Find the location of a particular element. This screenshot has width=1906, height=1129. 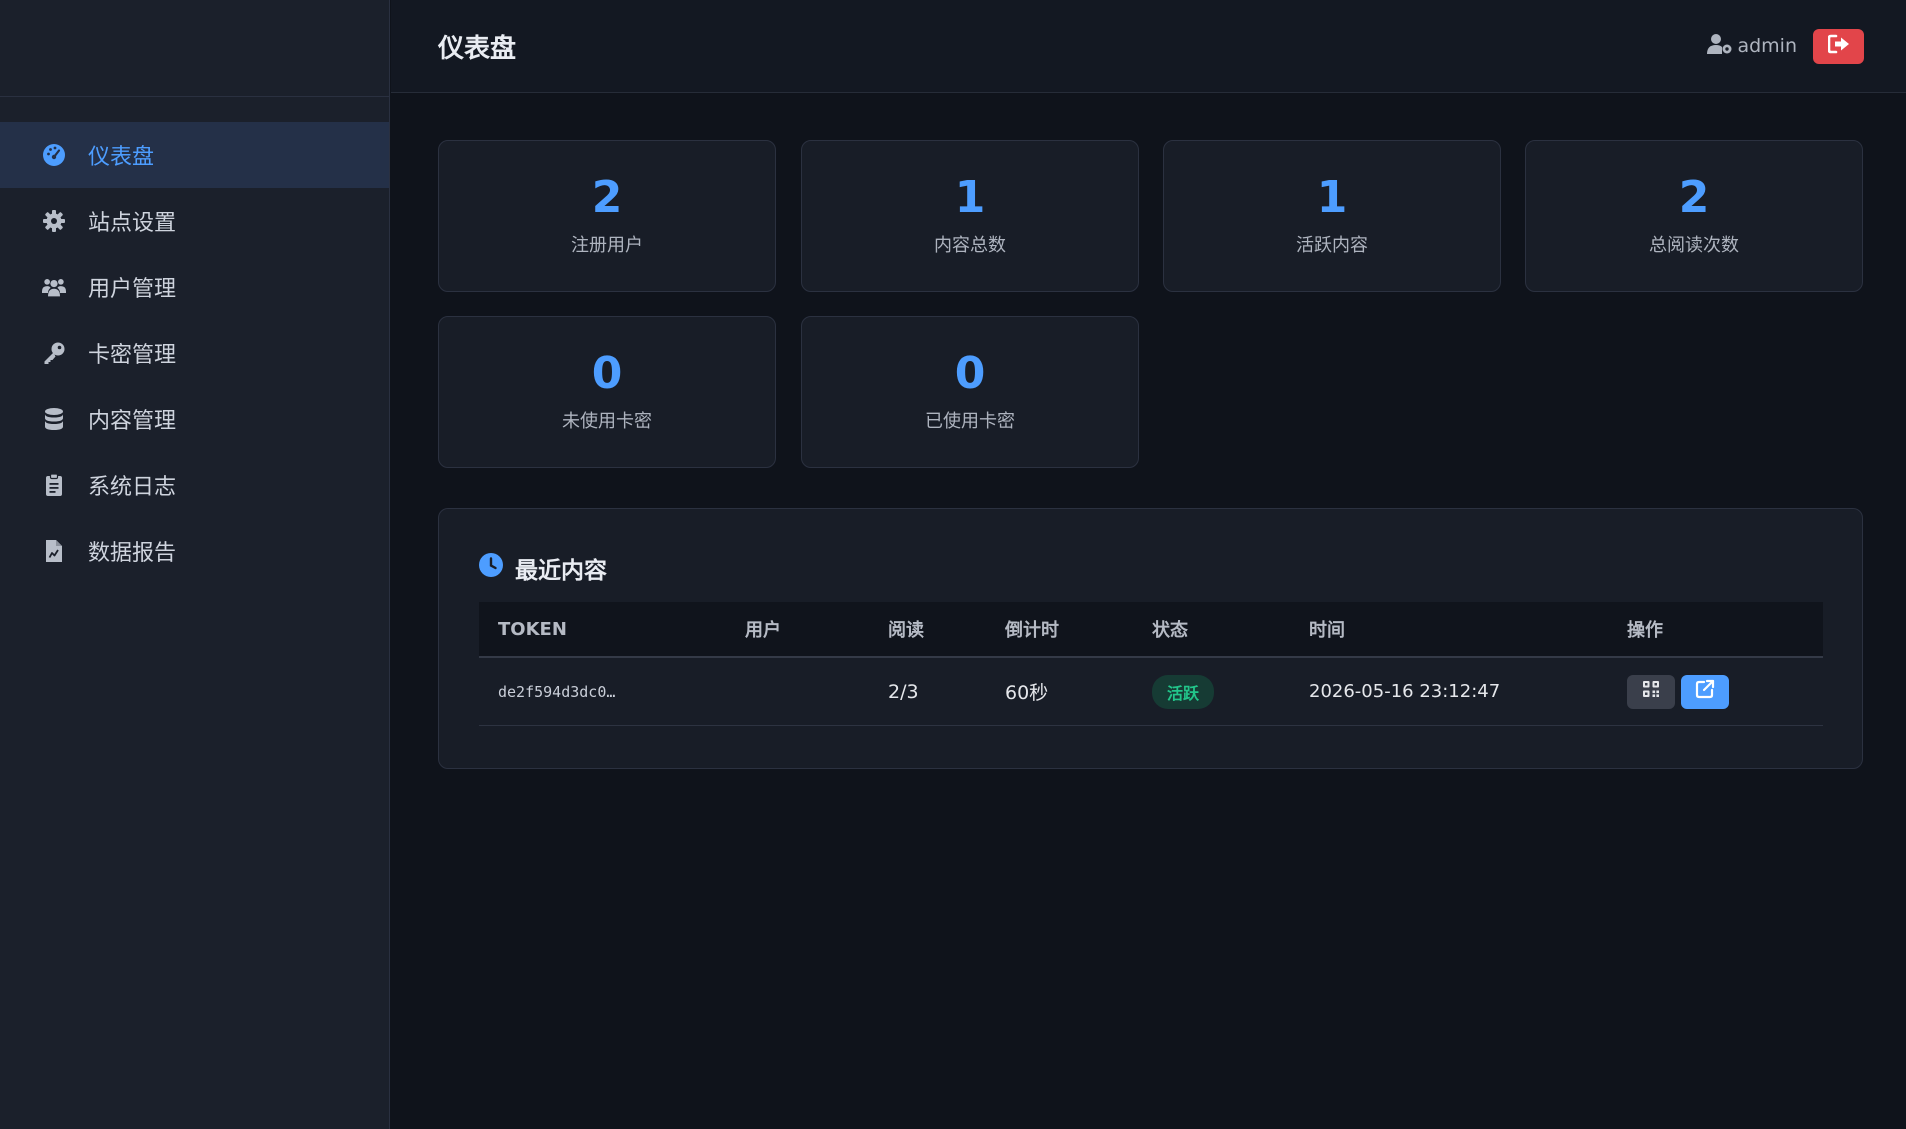

col-time: 时间 is located at coordinates (1327, 630).